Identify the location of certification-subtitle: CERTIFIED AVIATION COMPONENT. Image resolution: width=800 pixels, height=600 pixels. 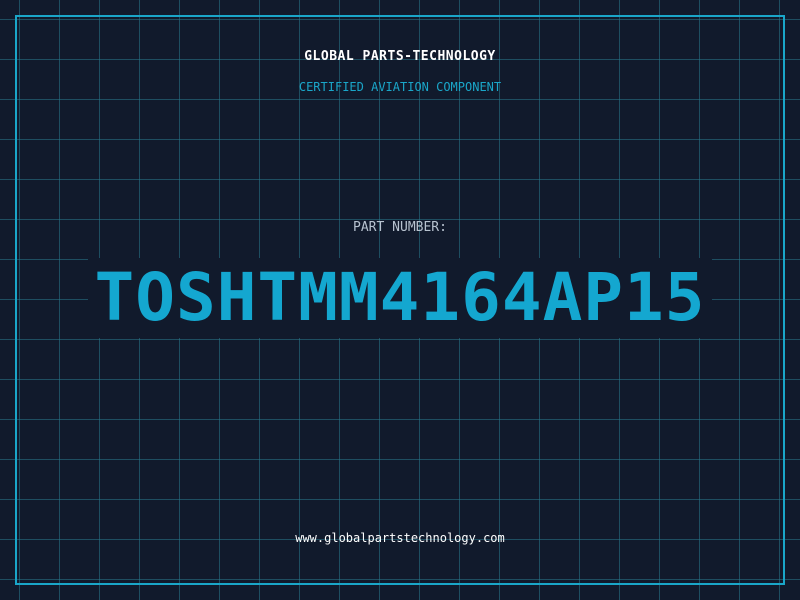
(400, 87).